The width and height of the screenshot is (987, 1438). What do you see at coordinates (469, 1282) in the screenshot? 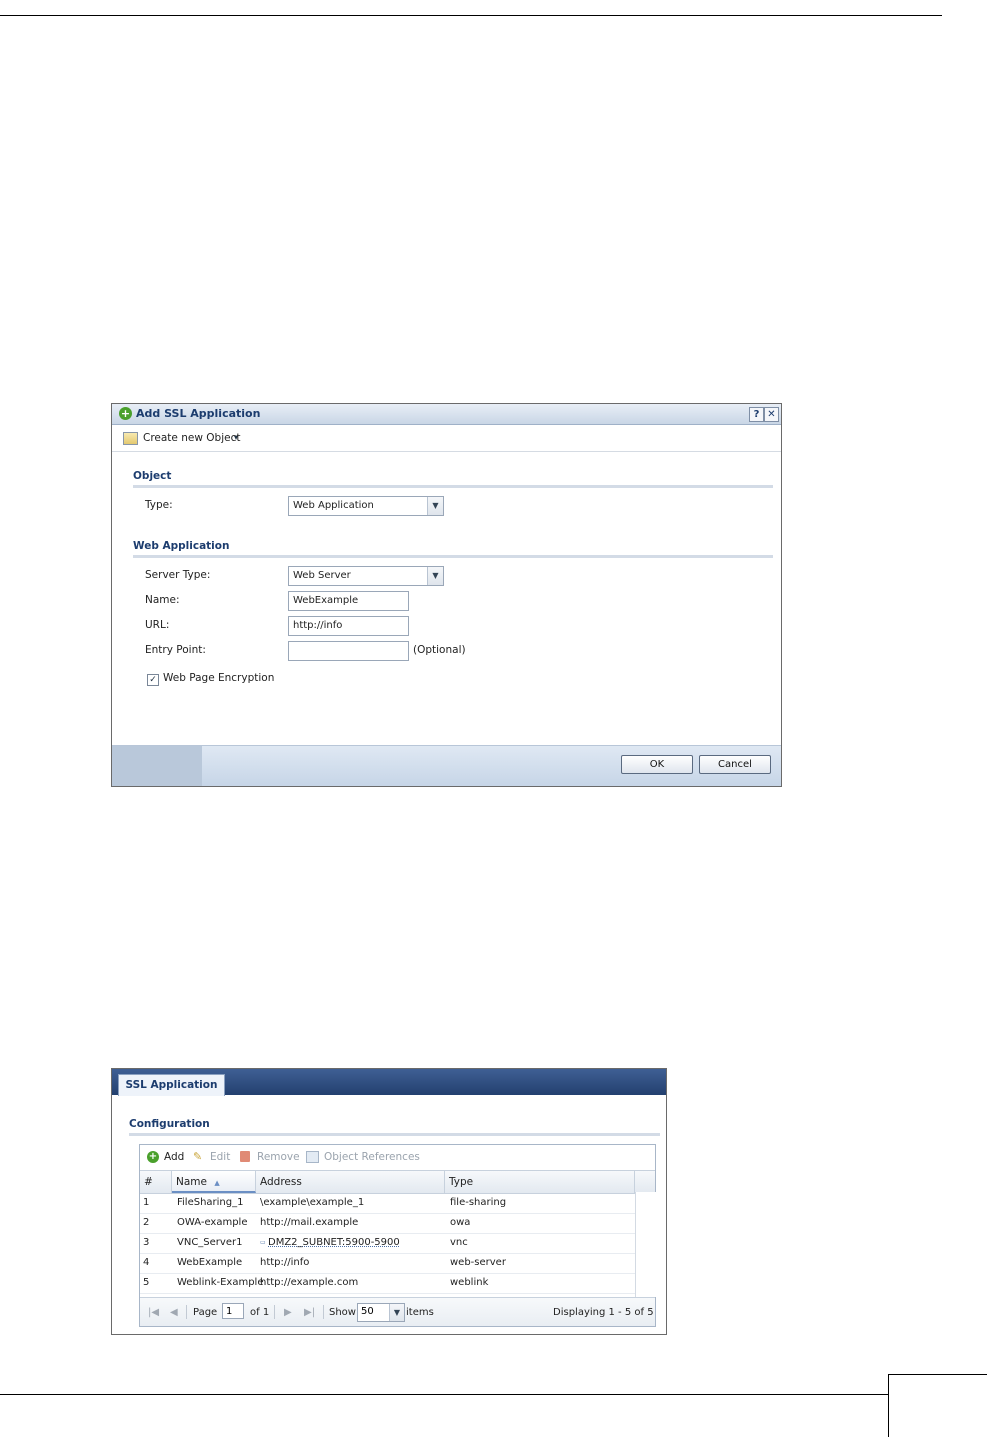
I see `row-type: weblink` at bounding box center [469, 1282].